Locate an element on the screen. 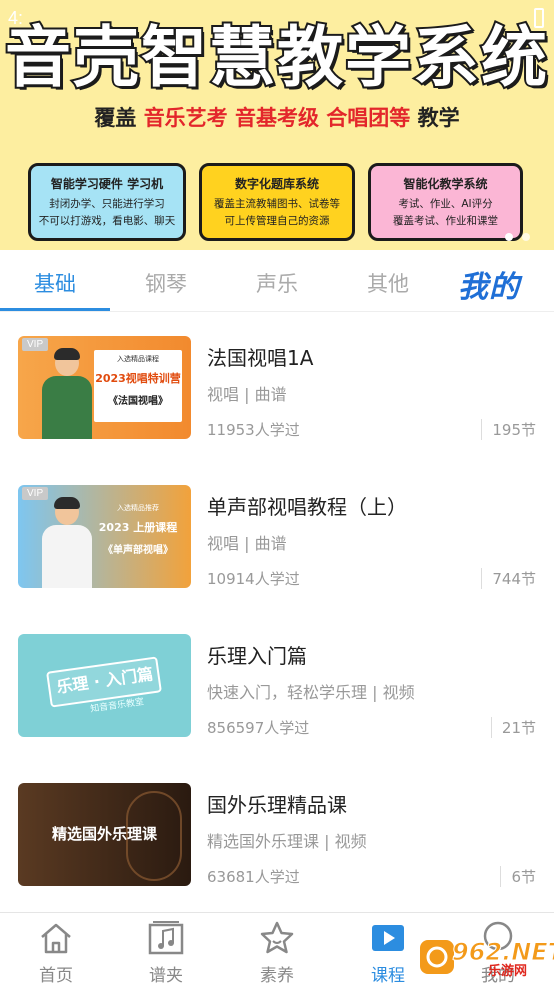 The height and width of the screenshot is (984, 554). category-tabs: 基础 钢琴 声乐 其他 我的 is located at coordinates (277, 281).